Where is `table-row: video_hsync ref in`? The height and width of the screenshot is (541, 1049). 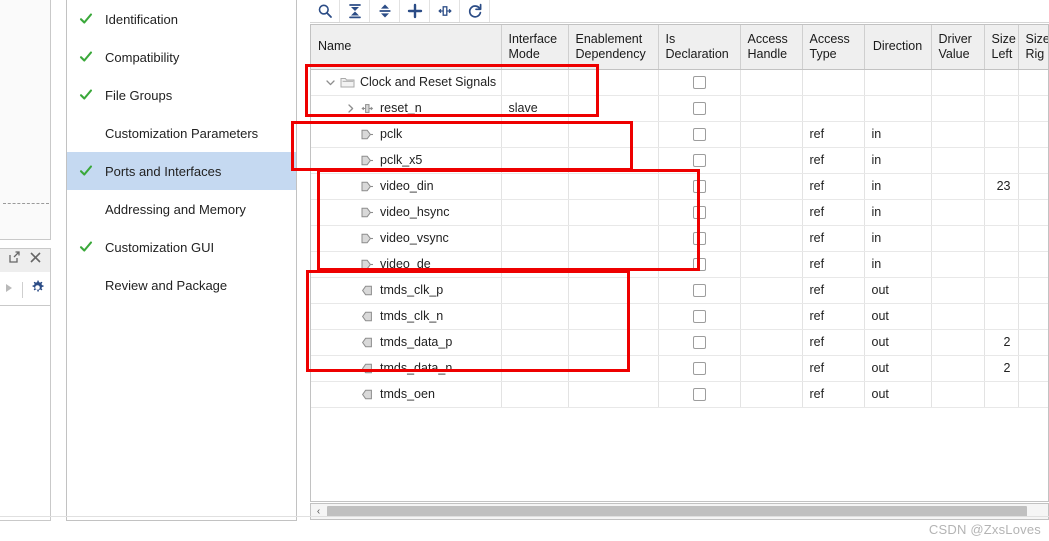
table-row: video_hsync ref in is located at coordinates (679, 212).